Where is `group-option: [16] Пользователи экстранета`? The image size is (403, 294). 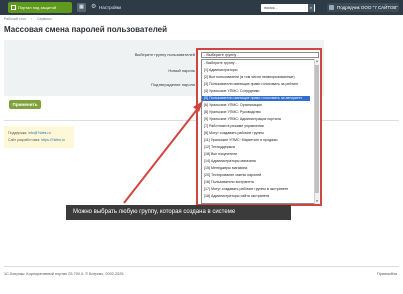 group-option: [16] Пользователи экстранета is located at coordinates (256, 182).